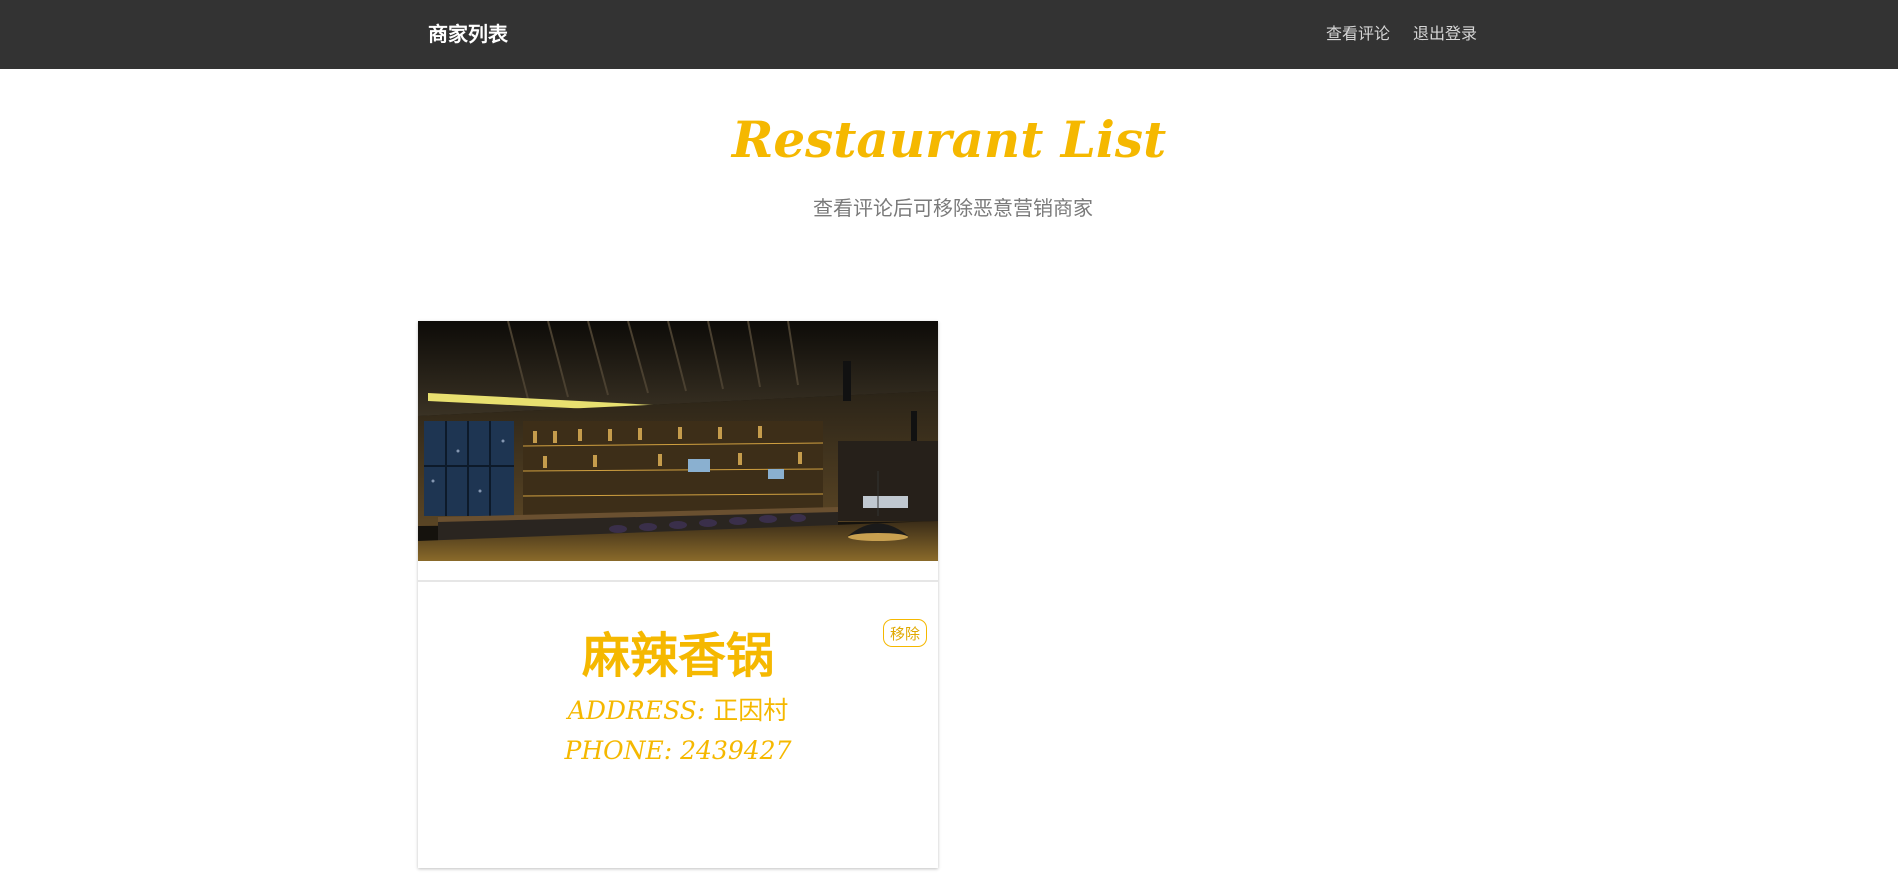 The height and width of the screenshot is (882, 1898). What do you see at coordinates (677, 656) in the screenshot?
I see `restaurant-name: 麻辣香锅` at bounding box center [677, 656].